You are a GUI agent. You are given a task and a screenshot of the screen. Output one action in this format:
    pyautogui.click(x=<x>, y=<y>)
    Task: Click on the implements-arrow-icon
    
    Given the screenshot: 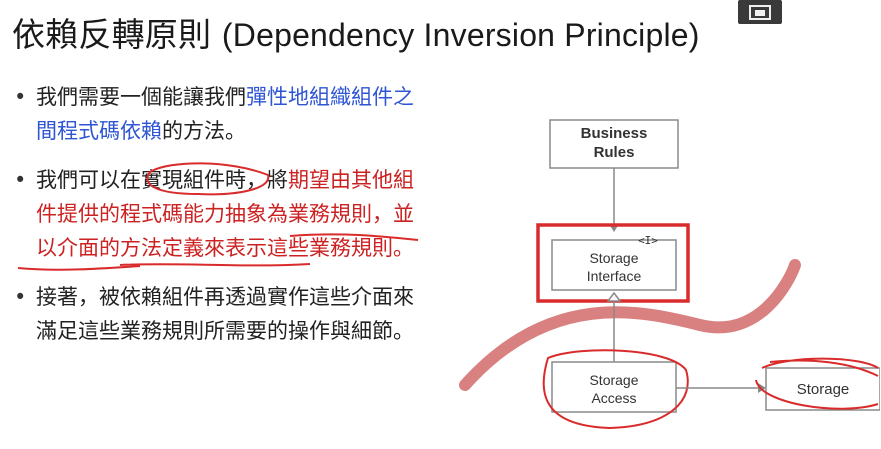 What is the action you would take?
    pyautogui.click(x=614, y=296)
    